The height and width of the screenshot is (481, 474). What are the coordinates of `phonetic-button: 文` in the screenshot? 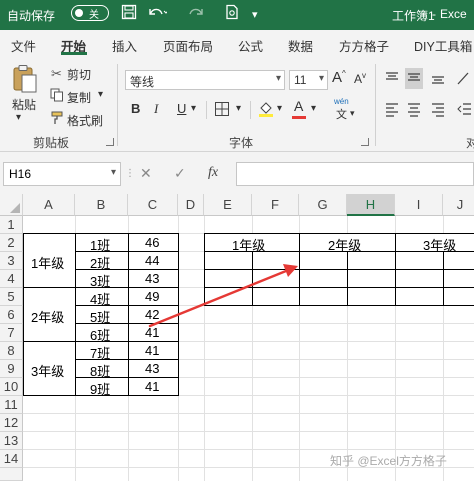 It's located at (341, 114).